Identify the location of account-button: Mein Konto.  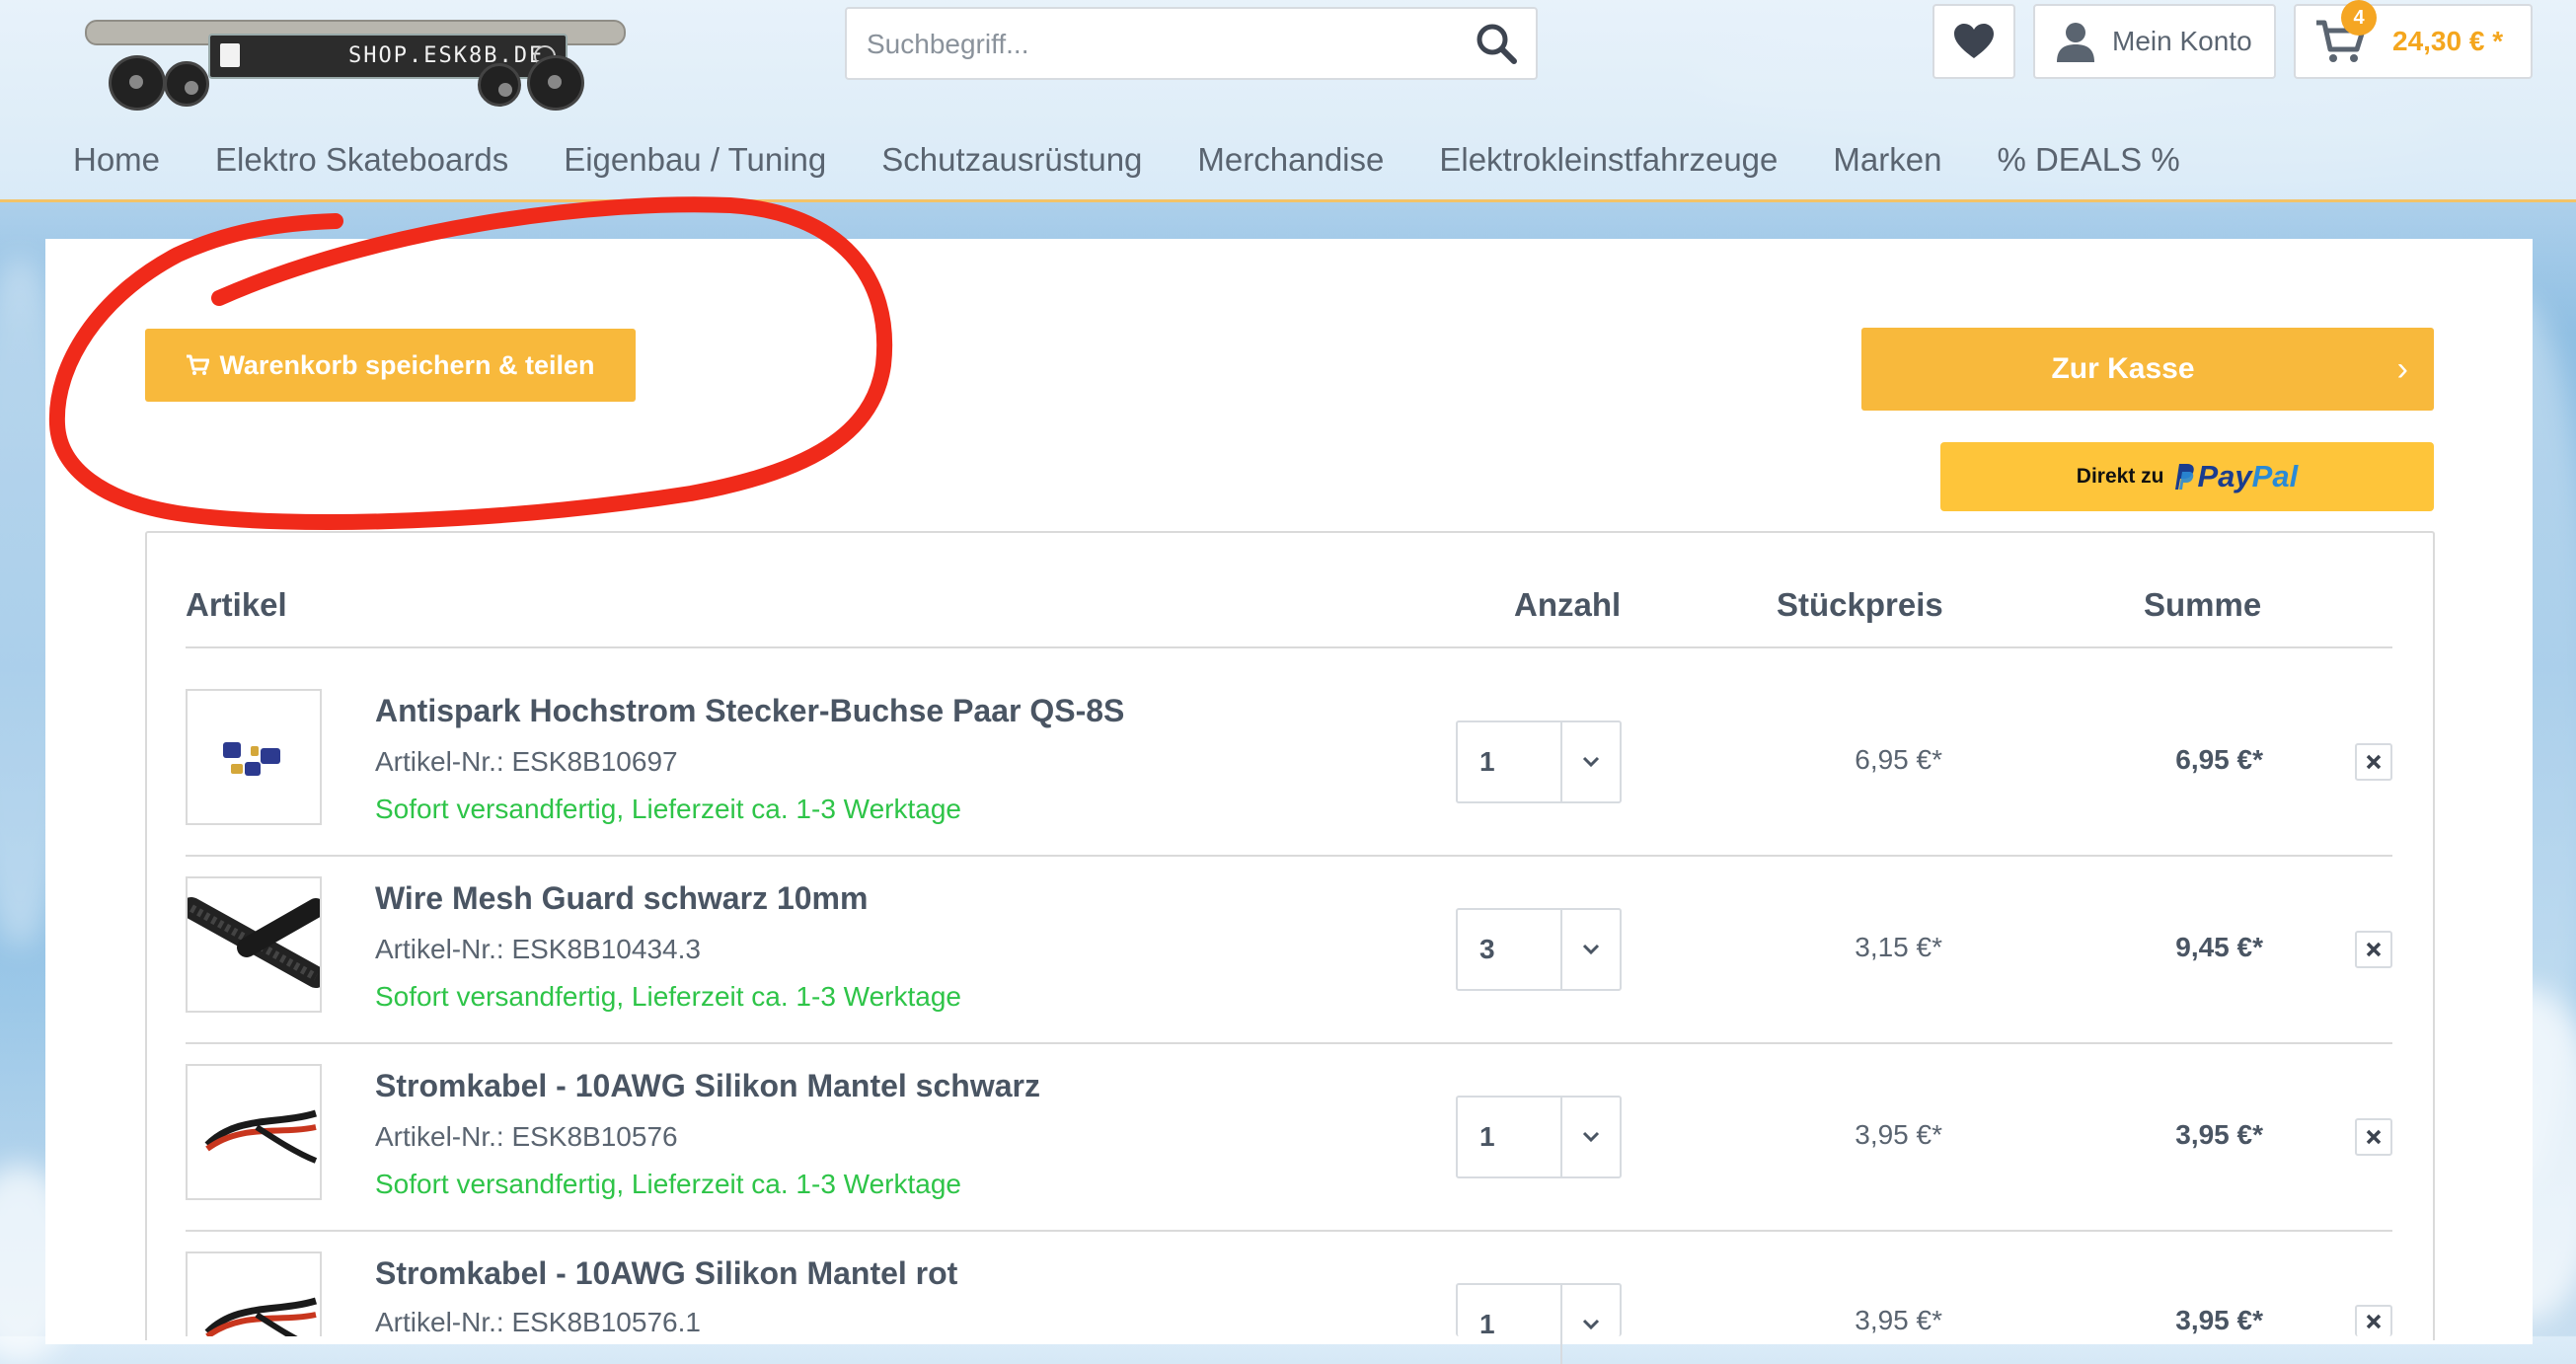
(2154, 41).